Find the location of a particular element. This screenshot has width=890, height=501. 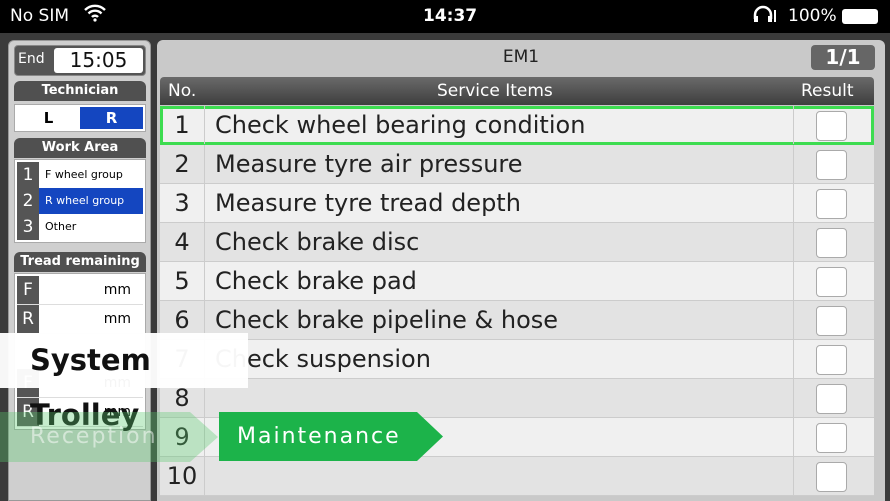

end-time-box: End 15:05 is located at coordinates (80, 60).